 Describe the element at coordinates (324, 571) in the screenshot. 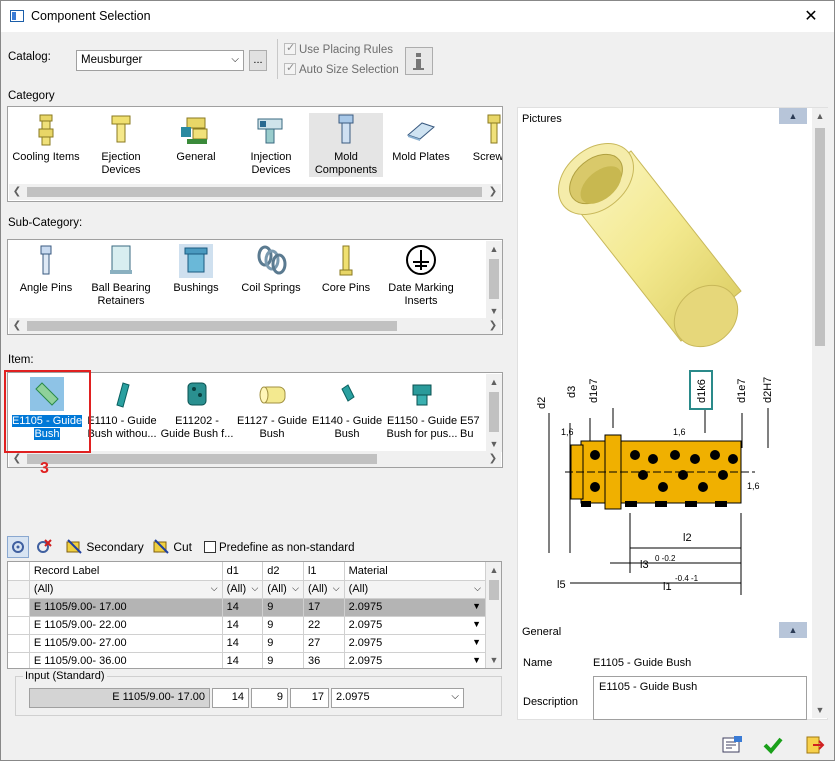

I see `col-header-l1: l1` at that location.